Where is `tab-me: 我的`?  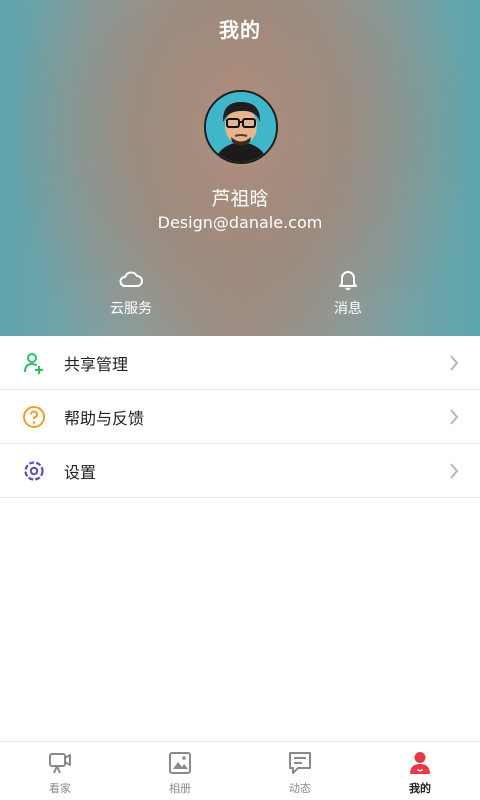 tab-me: 我的 is located at coordinates (420, 771).